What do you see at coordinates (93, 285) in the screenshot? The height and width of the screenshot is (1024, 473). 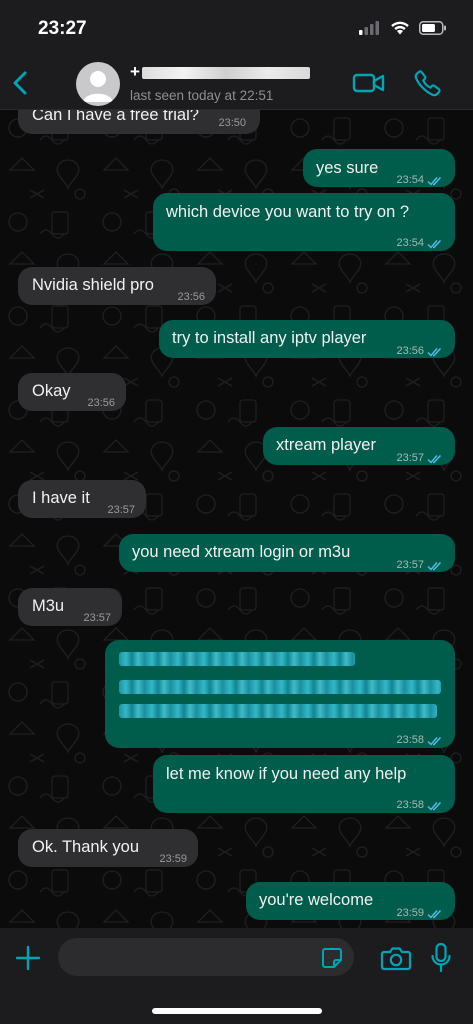 I see `message-text: Nvidia shield pro` at bounding box center [93, 285].